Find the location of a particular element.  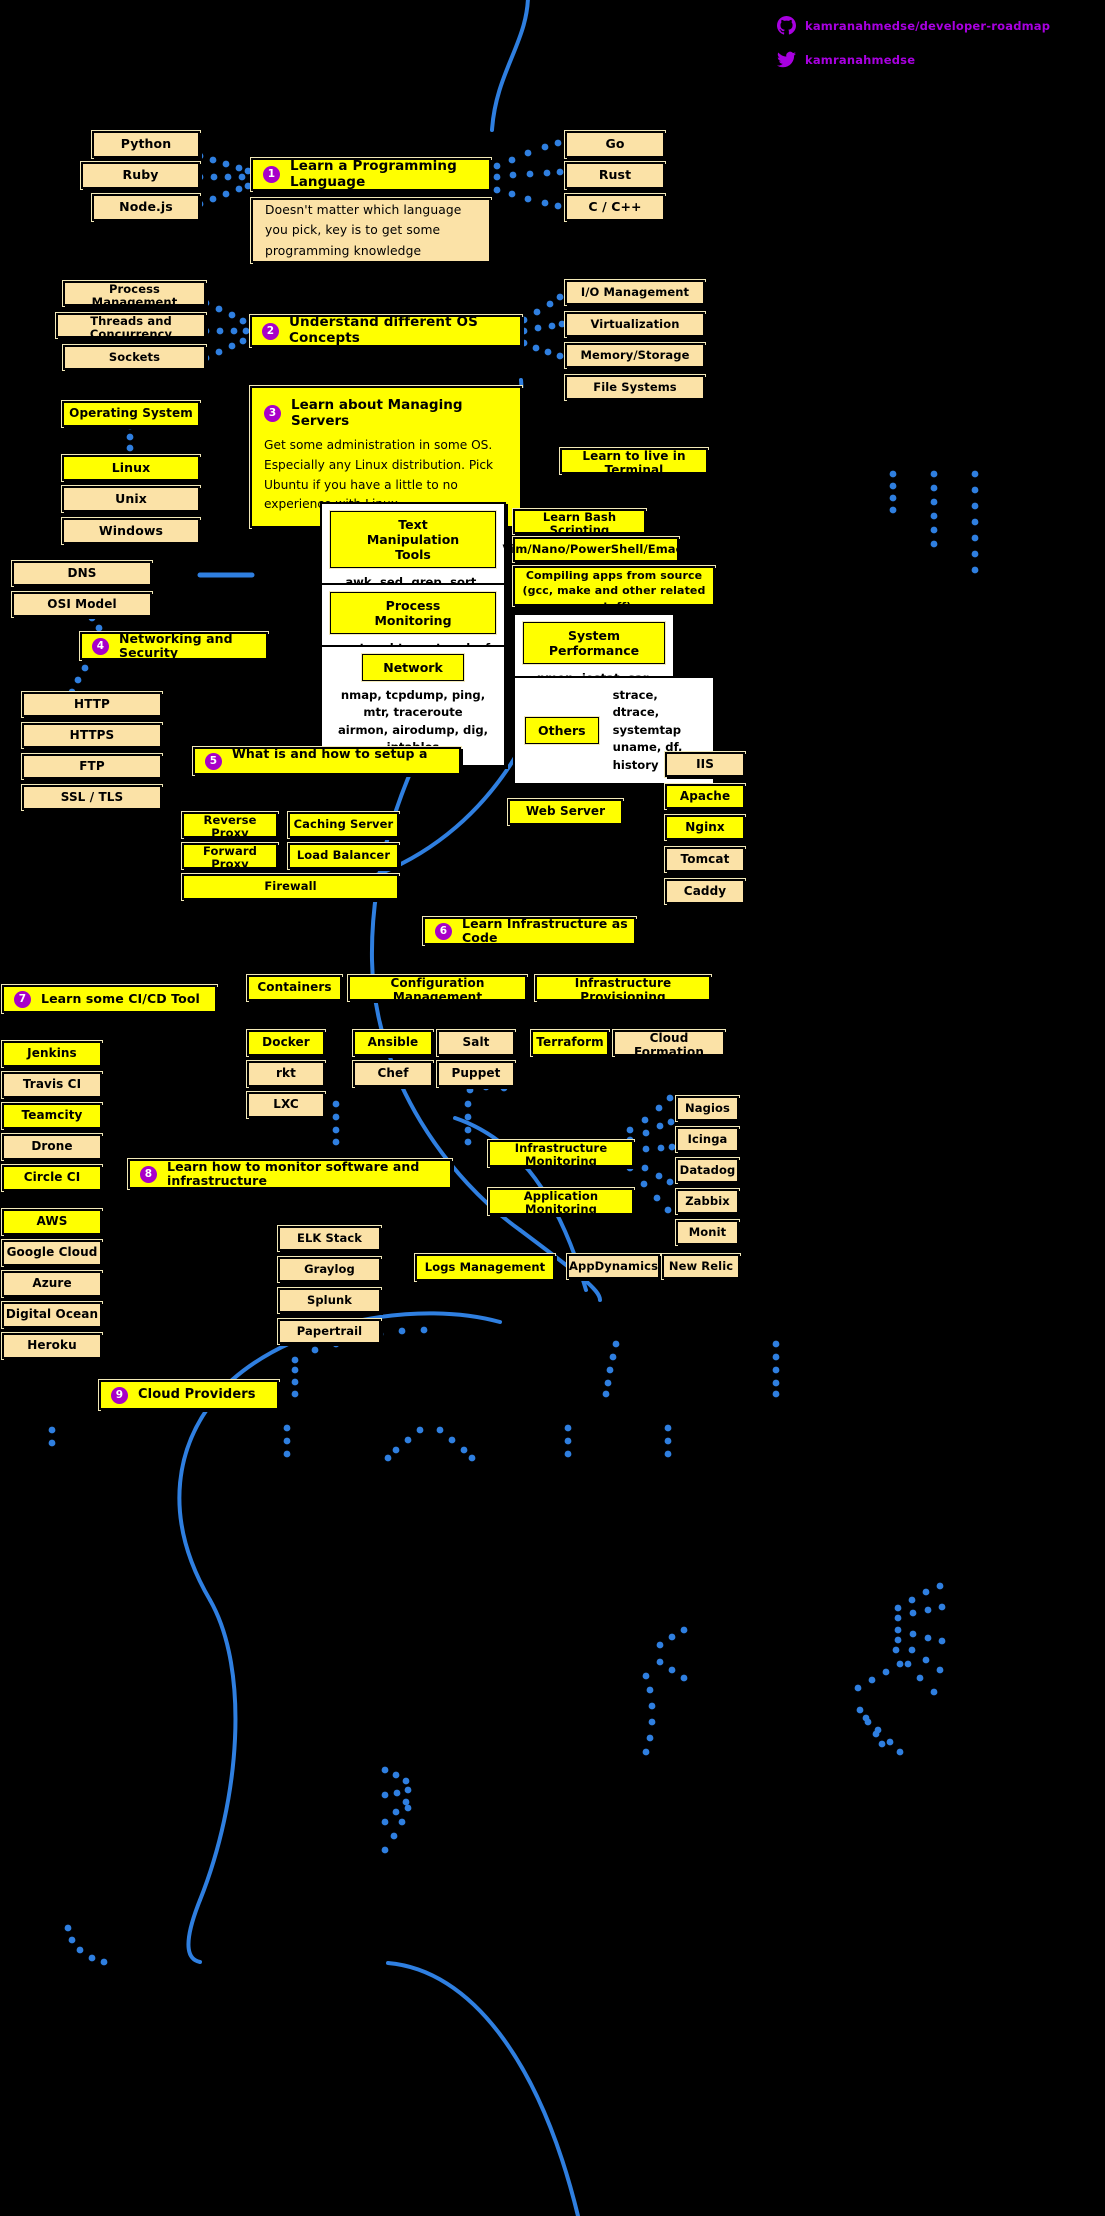

node-label: Tomcat is located at coordinates (705, 858).